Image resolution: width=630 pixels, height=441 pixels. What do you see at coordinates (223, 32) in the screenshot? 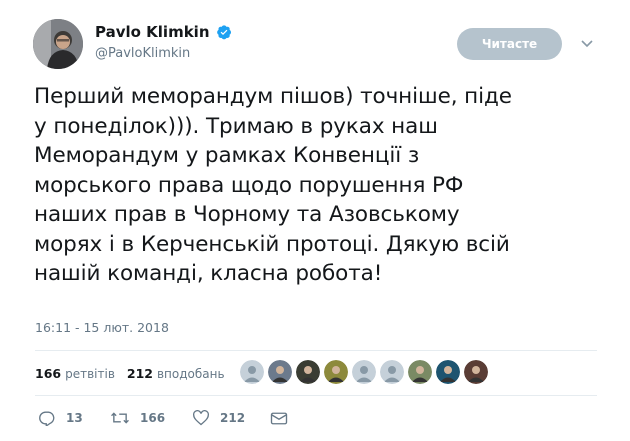
I see `verified-badge-icon` at bounding box center [223, 32].